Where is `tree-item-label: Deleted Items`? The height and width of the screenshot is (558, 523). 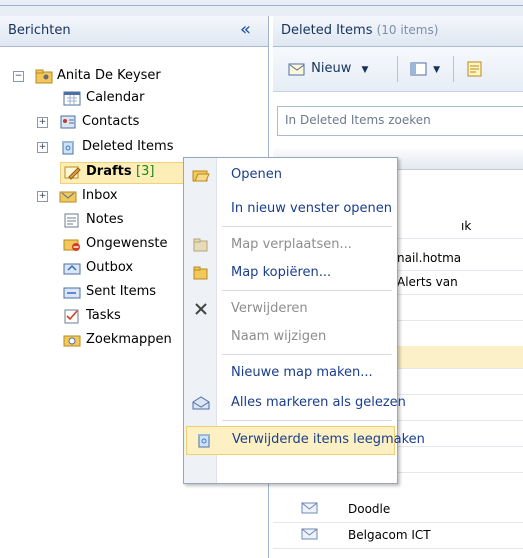 tree-item-label: Deleted Items is located at coordinates (128, 146).